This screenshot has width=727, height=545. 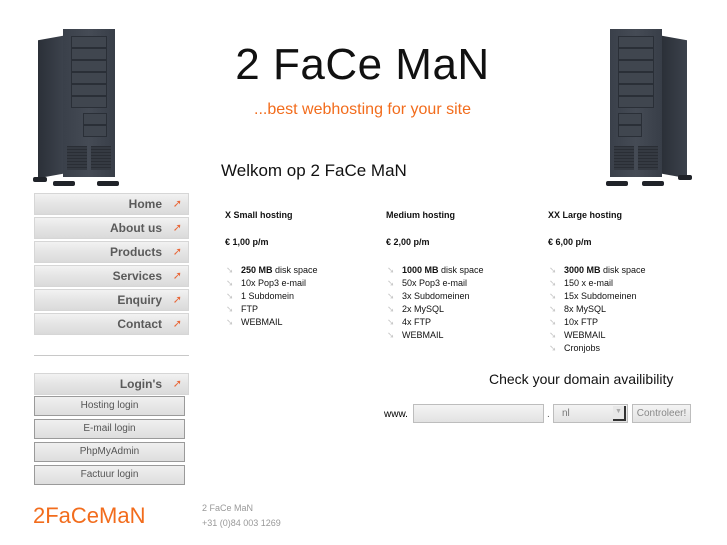 What do you see at coordinates (581, 322) in the screenshot?
I see `feature-text: 10x FTP` at bounding box center [581, 322].